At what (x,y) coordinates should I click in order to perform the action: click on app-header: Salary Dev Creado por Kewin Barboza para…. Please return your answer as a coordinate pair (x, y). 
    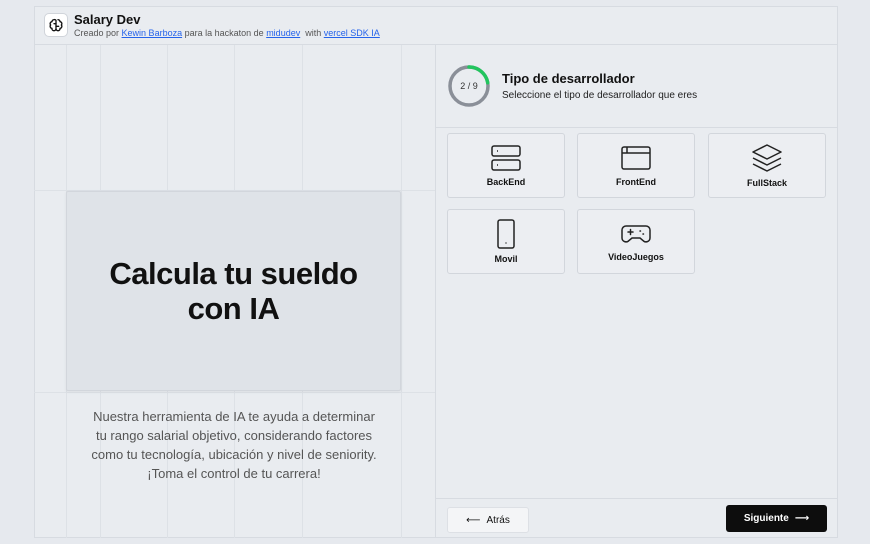
    Looking at the image, I should click on (436, 25).